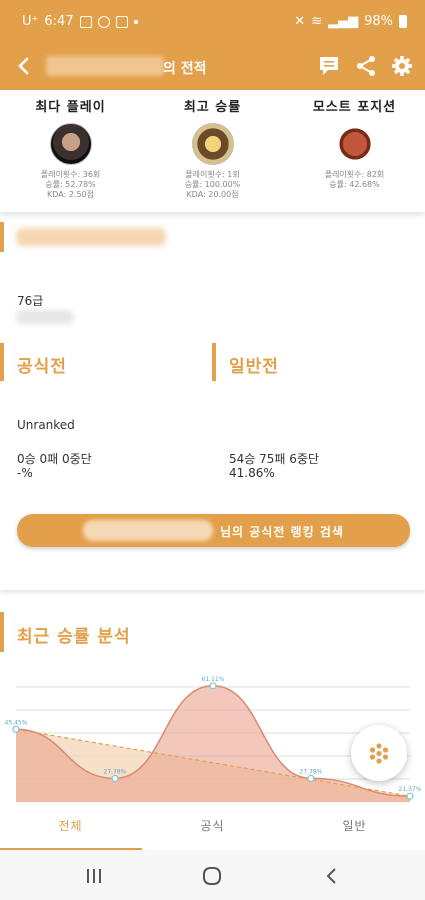 The width and height of the screenshot is (425, 900). Describe the element at coordinates (94, 876) in the screenshot. I see `recent-apps-icon` at that location.